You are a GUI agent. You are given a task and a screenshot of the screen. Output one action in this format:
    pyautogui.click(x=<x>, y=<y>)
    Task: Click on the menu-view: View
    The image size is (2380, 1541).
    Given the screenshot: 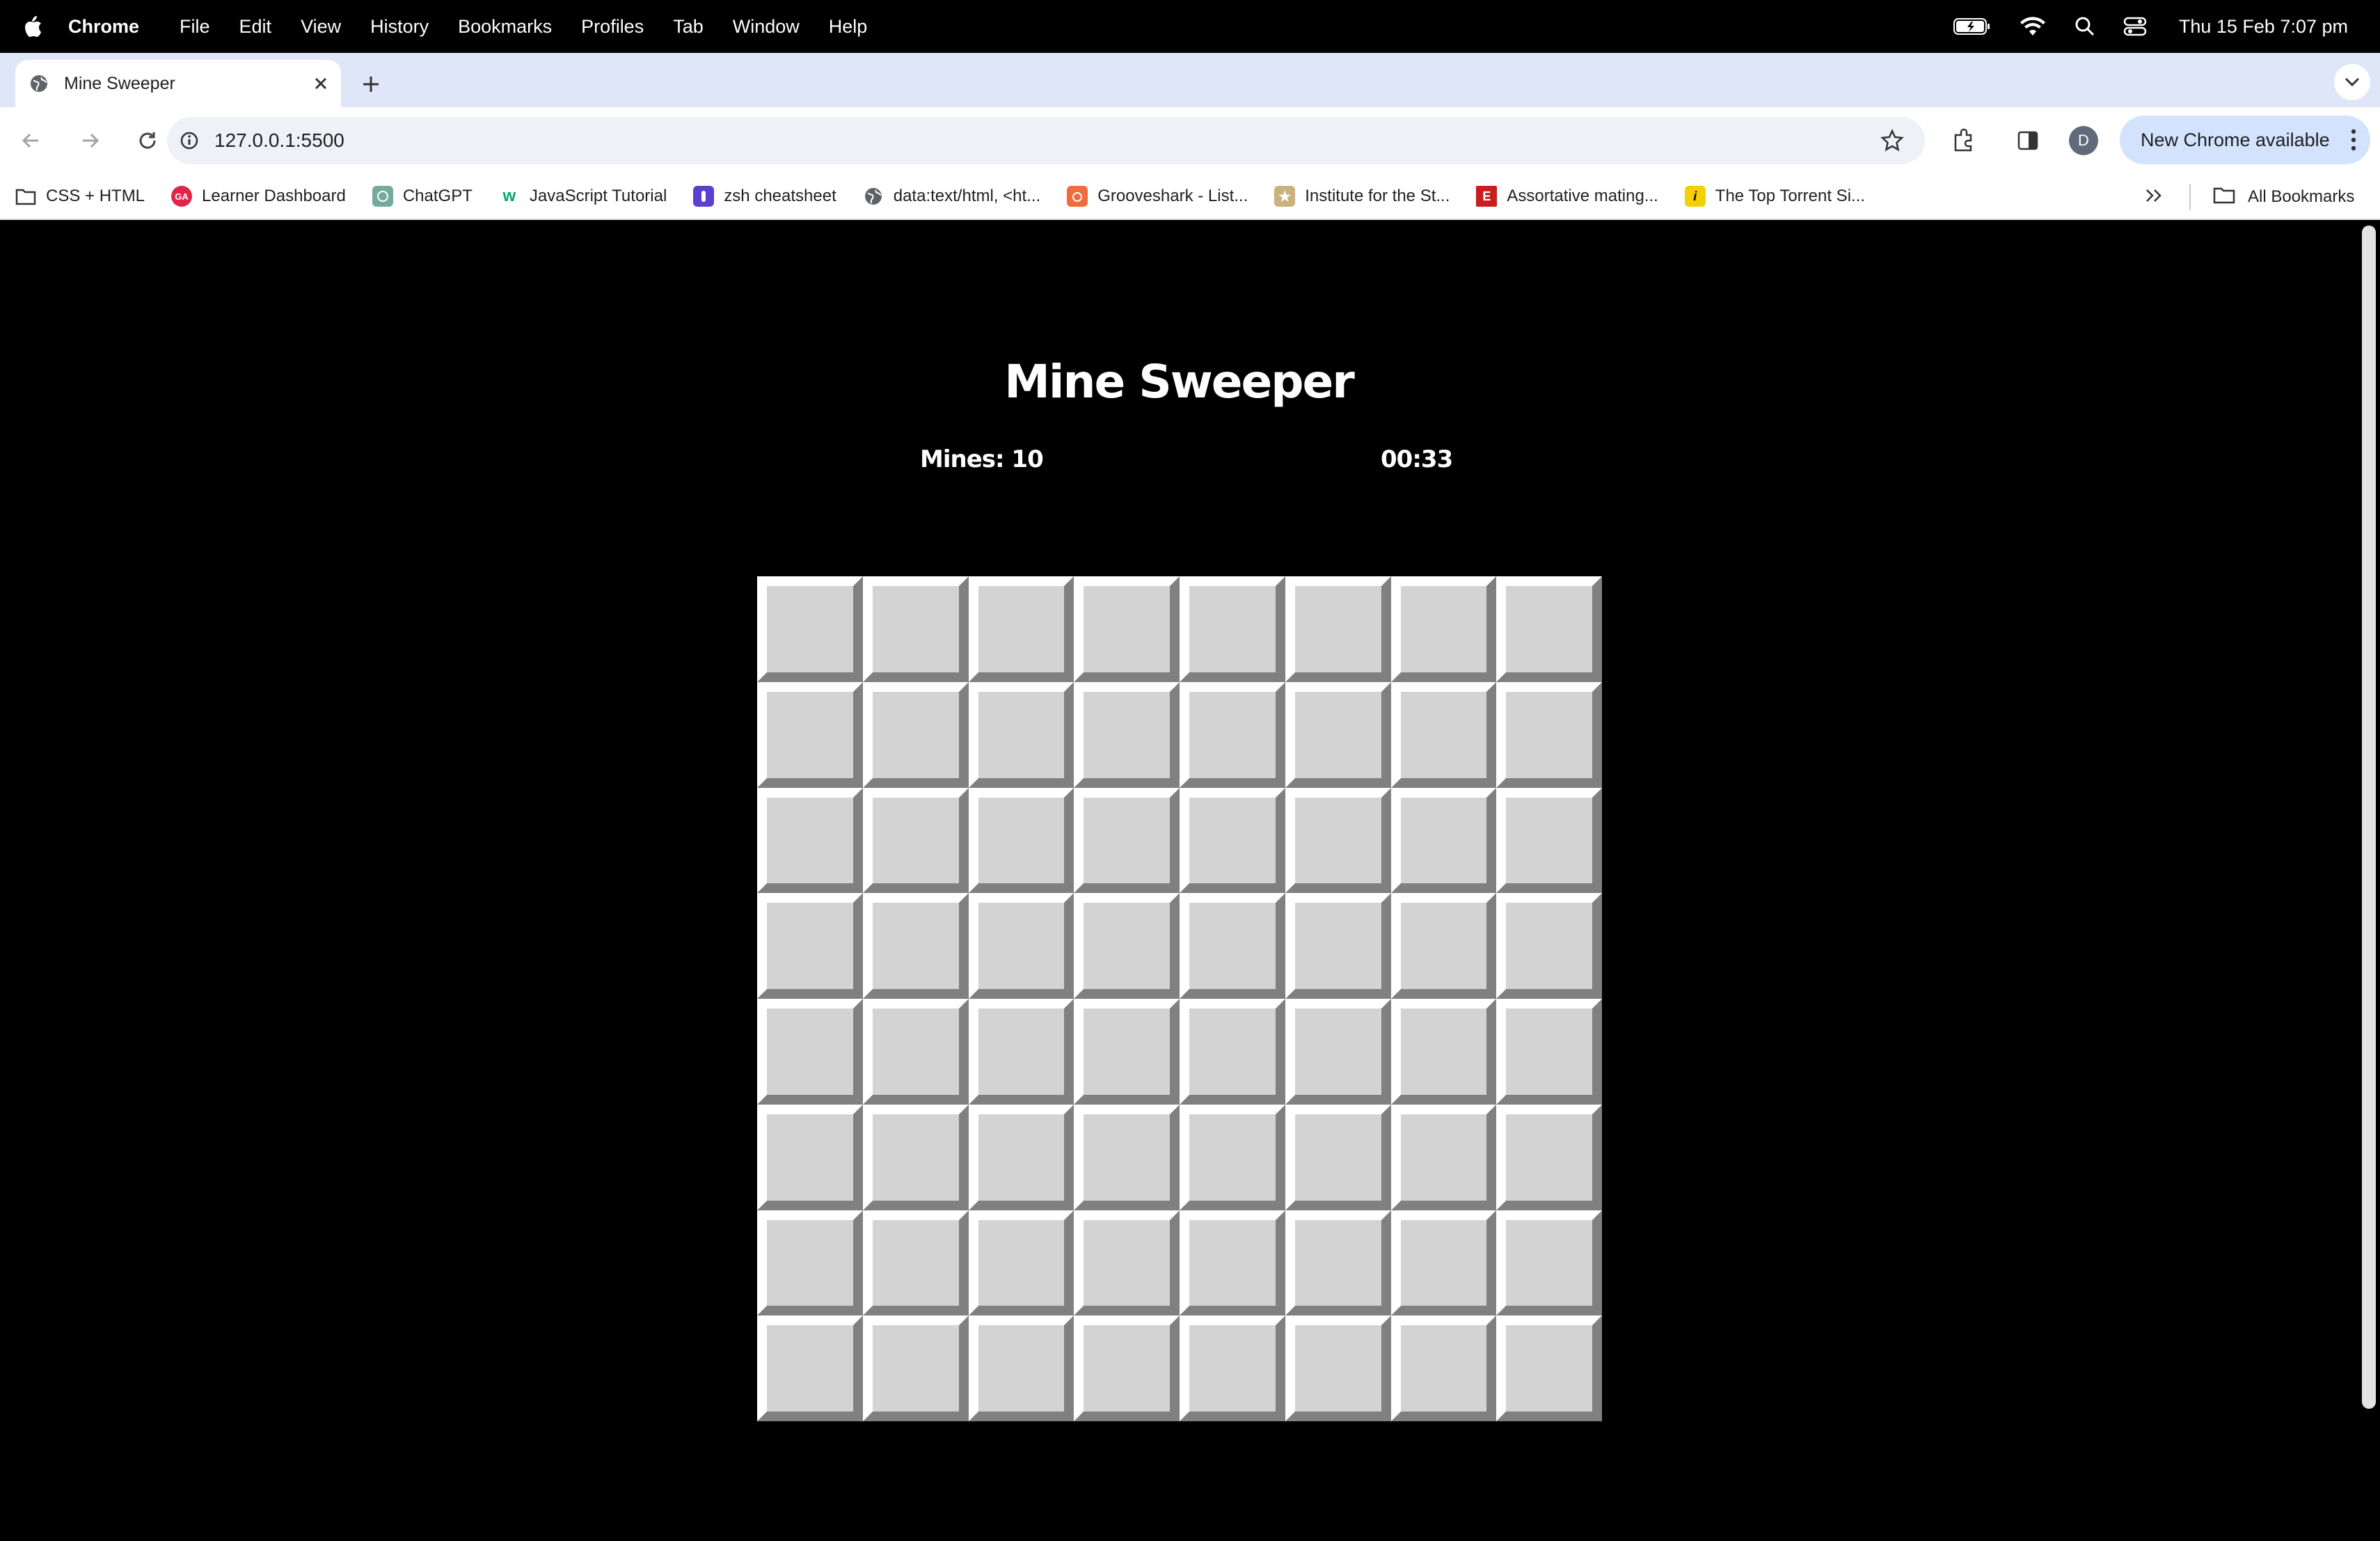 What is the action you would take?
    pyautogui.click(x=321, y=27)
    